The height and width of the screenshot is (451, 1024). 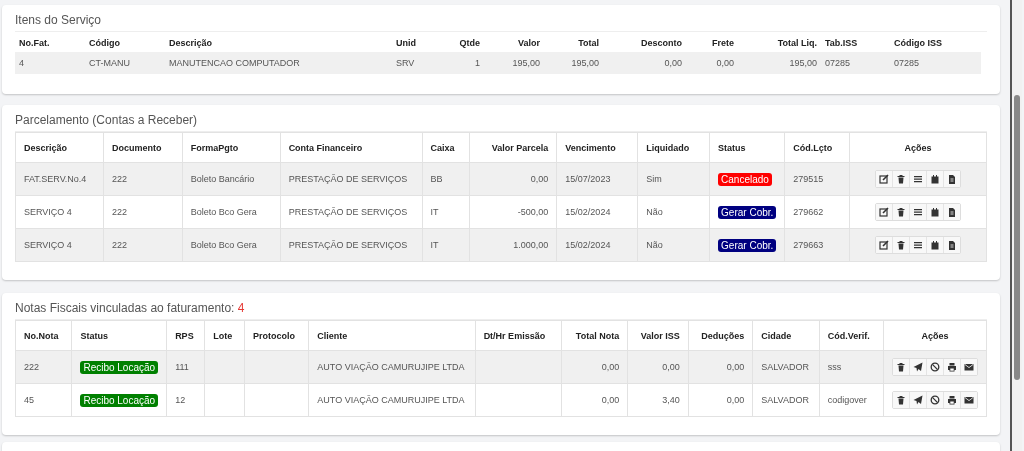 What do you see at coordinates (671, 400) in the screenshot?
I see `table-cell: 3,40` at bounding box center [671, 400].